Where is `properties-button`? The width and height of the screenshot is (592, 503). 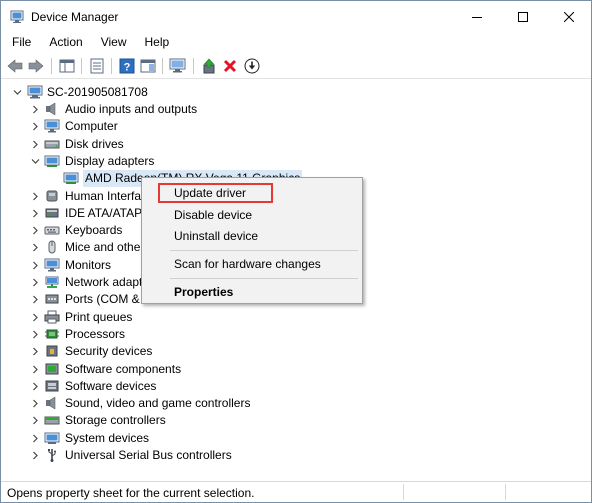 properties-button is located at coordinates (97, 66).